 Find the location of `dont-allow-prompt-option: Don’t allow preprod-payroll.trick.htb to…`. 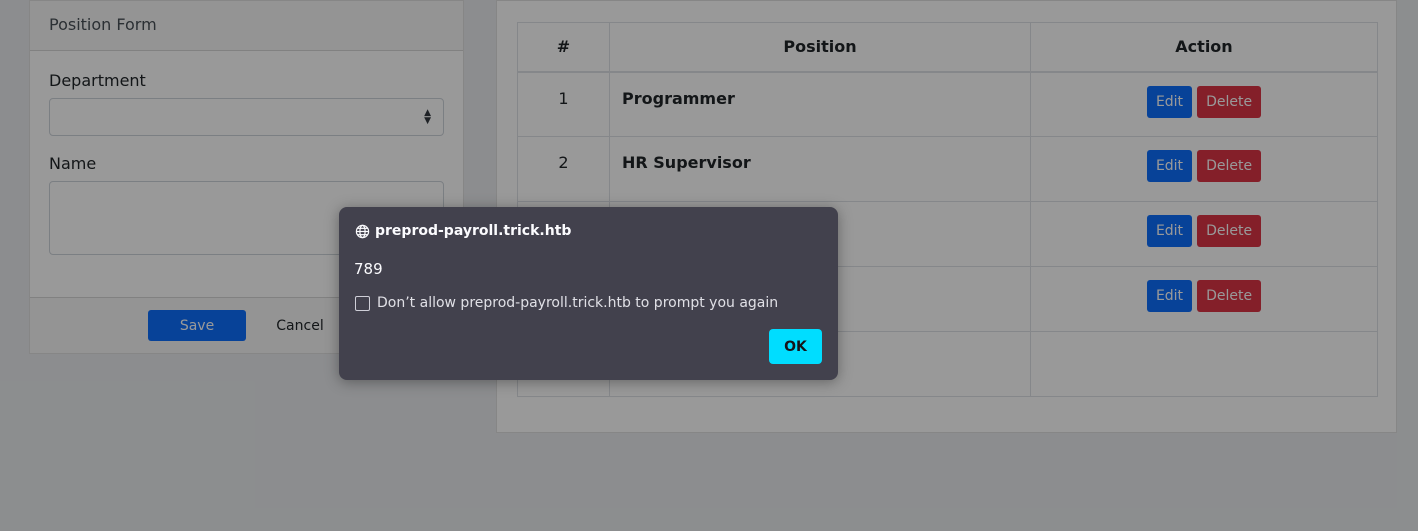

dont-allow-prompt-option: Don’t allow preprod-payroll.trick.htb to… is located at coordinates (566, 303).